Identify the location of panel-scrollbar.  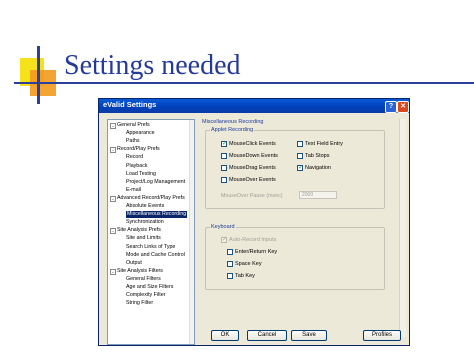
(402, 228).